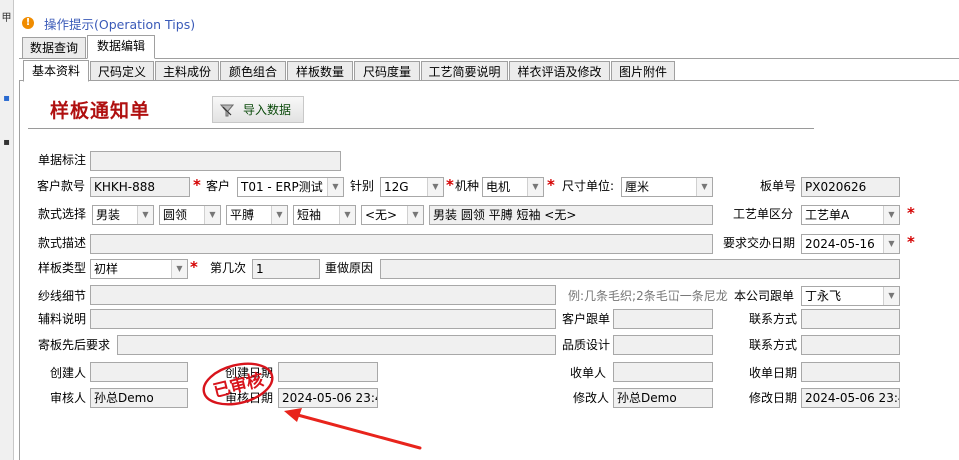 The image size is (959, 460). Describe the element at coordinates (353, 429) in the screenshot. I see `annotation-arrow-icon` at that location.